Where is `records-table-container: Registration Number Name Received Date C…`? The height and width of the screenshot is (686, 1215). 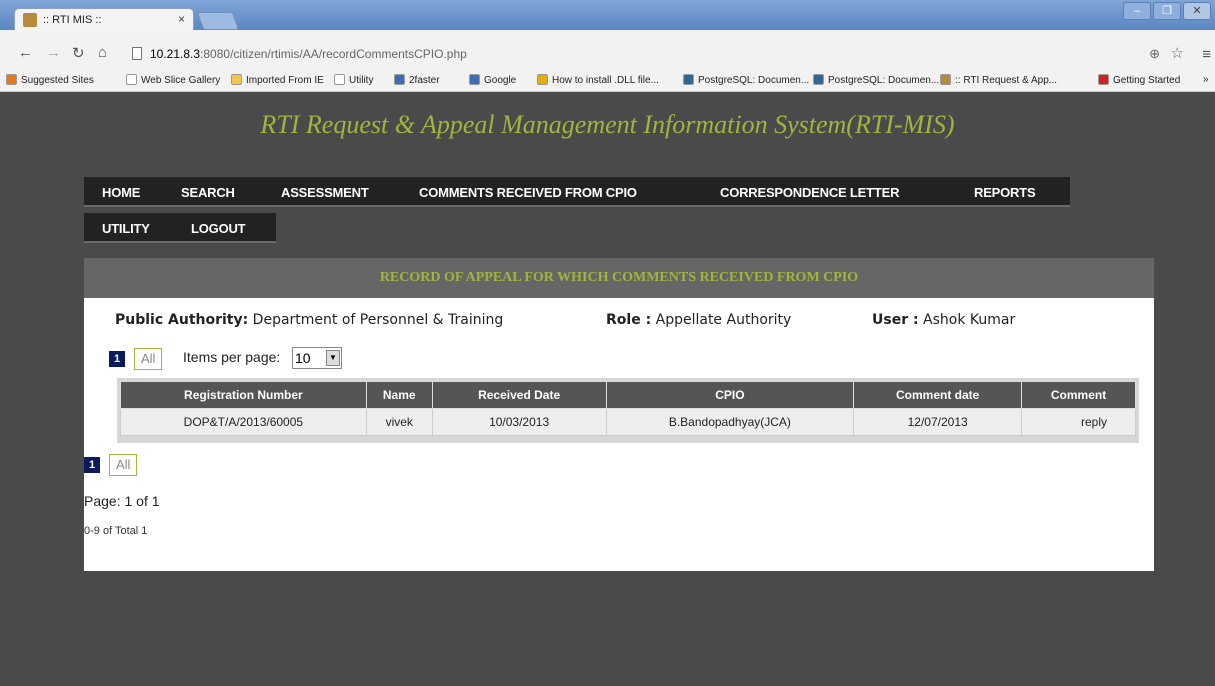
records-table-container: Registration Number Name Received Date C… is located at coordinates (628, 410).